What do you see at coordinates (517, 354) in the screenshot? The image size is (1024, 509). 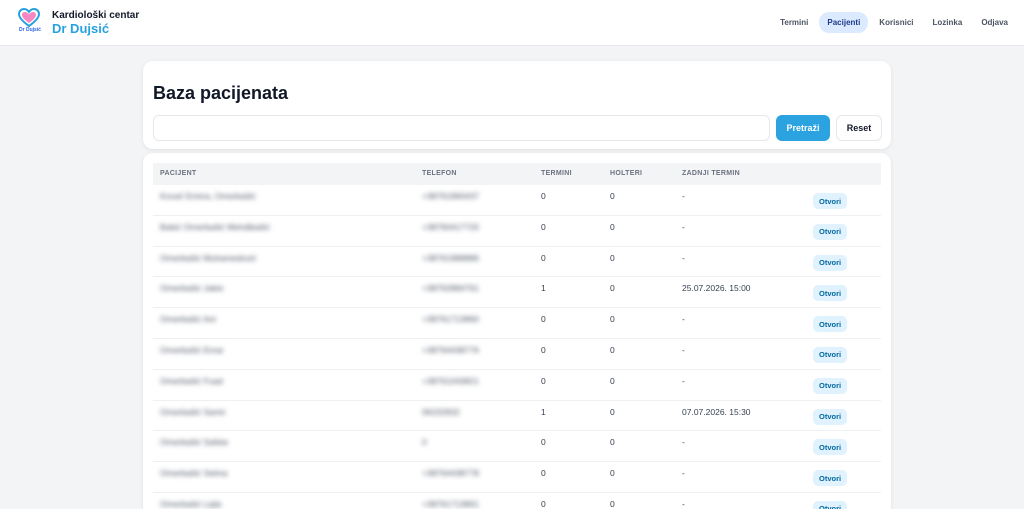 I see `table-row: Omerbašić Emar +38764438776 0 0 - Otvori` at bounding box center [517, 354].